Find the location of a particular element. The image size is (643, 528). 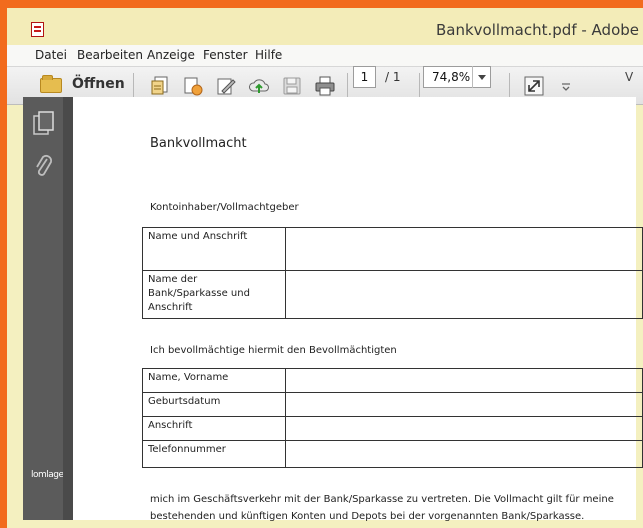

field-label: Geburtsdatum is located at coordinates (214, 404).